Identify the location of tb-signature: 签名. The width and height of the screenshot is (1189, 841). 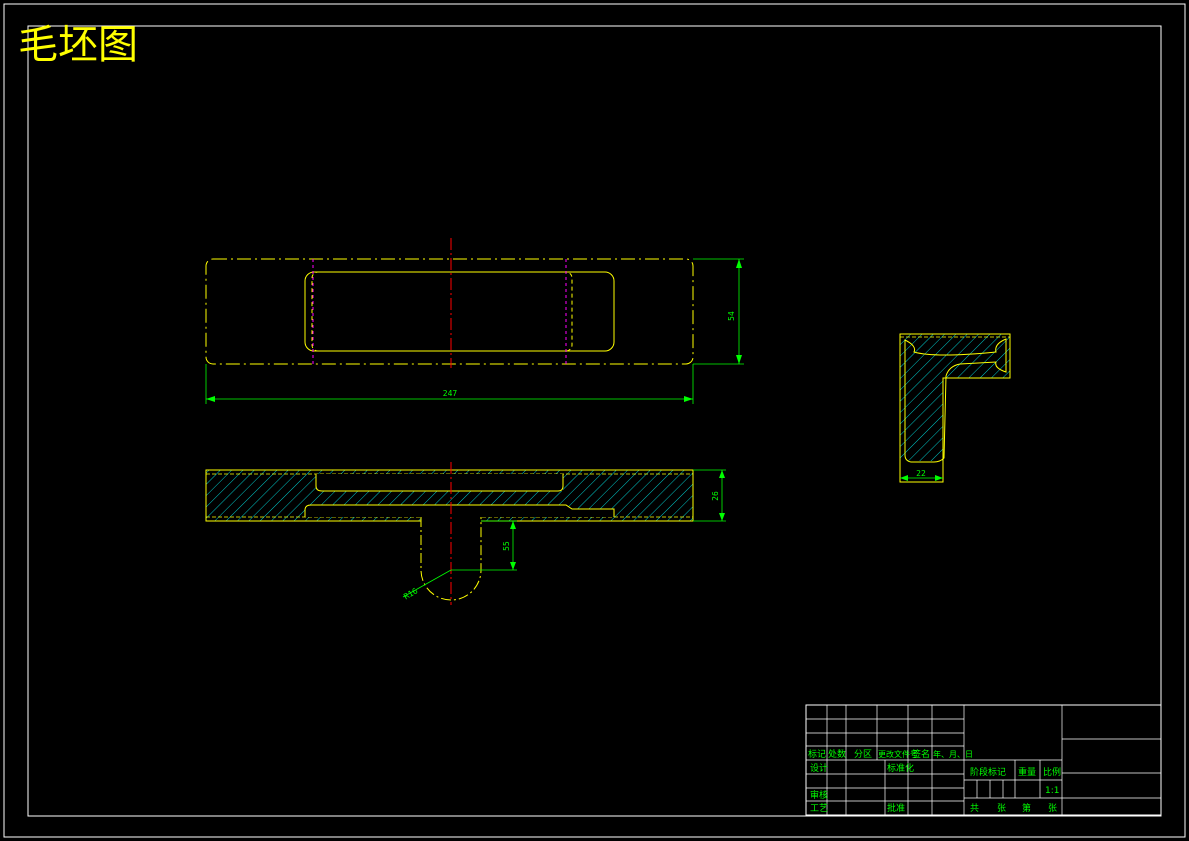
(921, 754).